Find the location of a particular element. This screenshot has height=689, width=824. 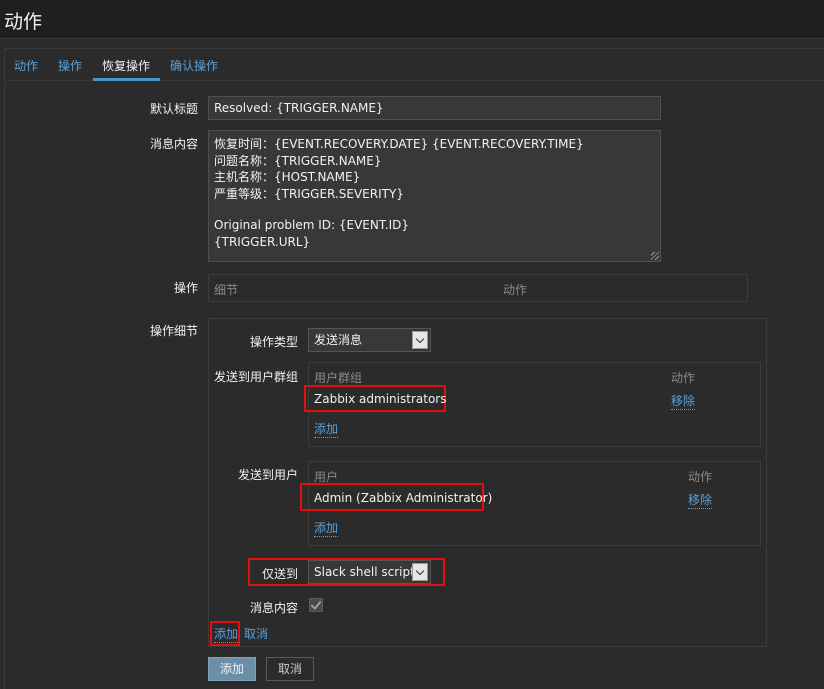

resize-grip-icon is located at coordinates (655, 256).